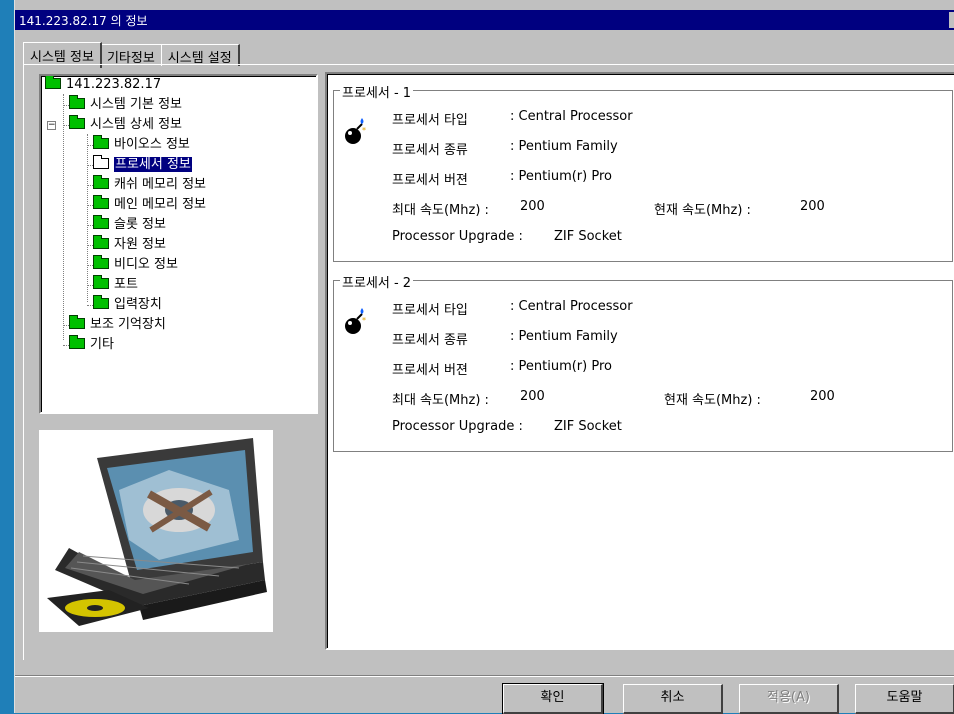 The image size is (954, 714). What do you see at coordinates (101, 162) in the screenshot?
I see `folder-open-icon` at bounding box center [101, 162].